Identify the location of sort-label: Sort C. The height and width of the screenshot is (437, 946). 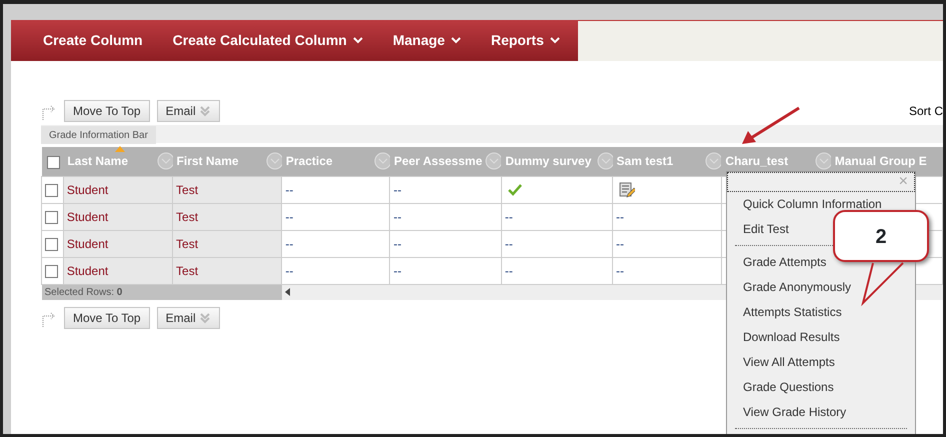
(925, 111).